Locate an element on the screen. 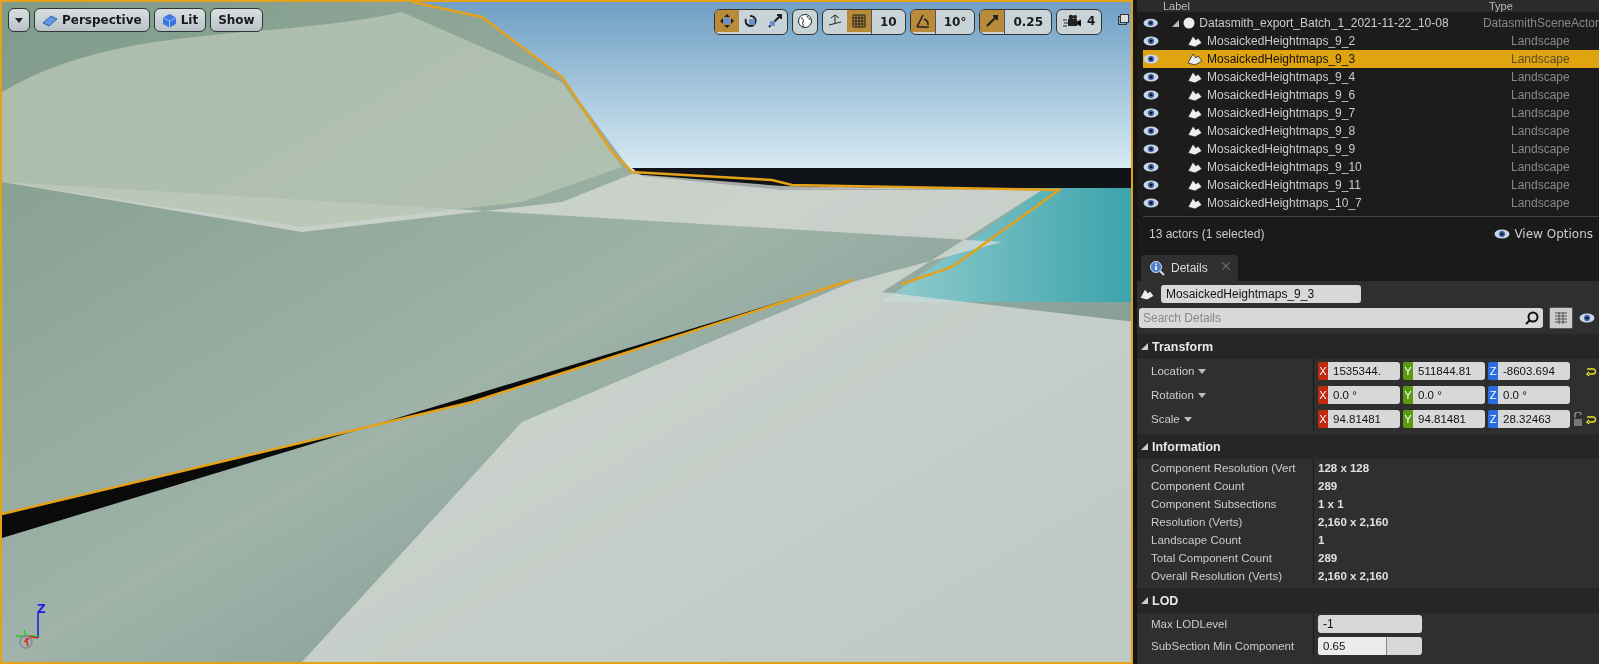 The height and width of the screenshot is (664, 1599). actor-type: DatasmithSceneActor is located at coordinates (1540, 23).